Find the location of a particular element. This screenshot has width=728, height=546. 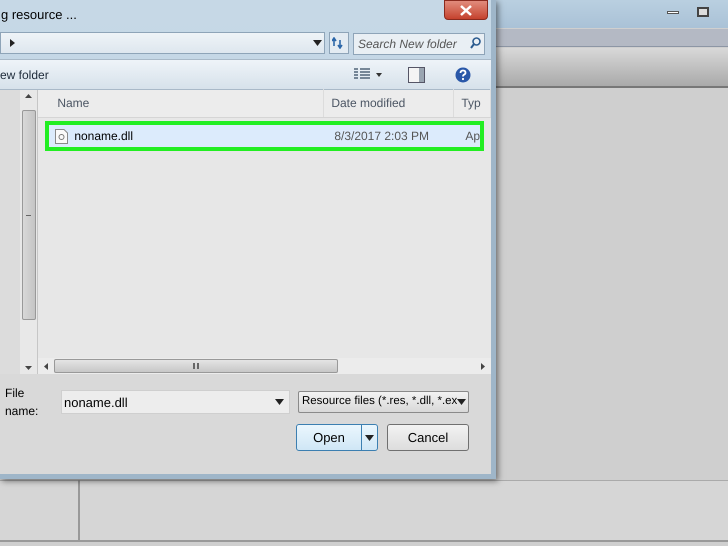

close-icon is located at coordinates (466, 10).